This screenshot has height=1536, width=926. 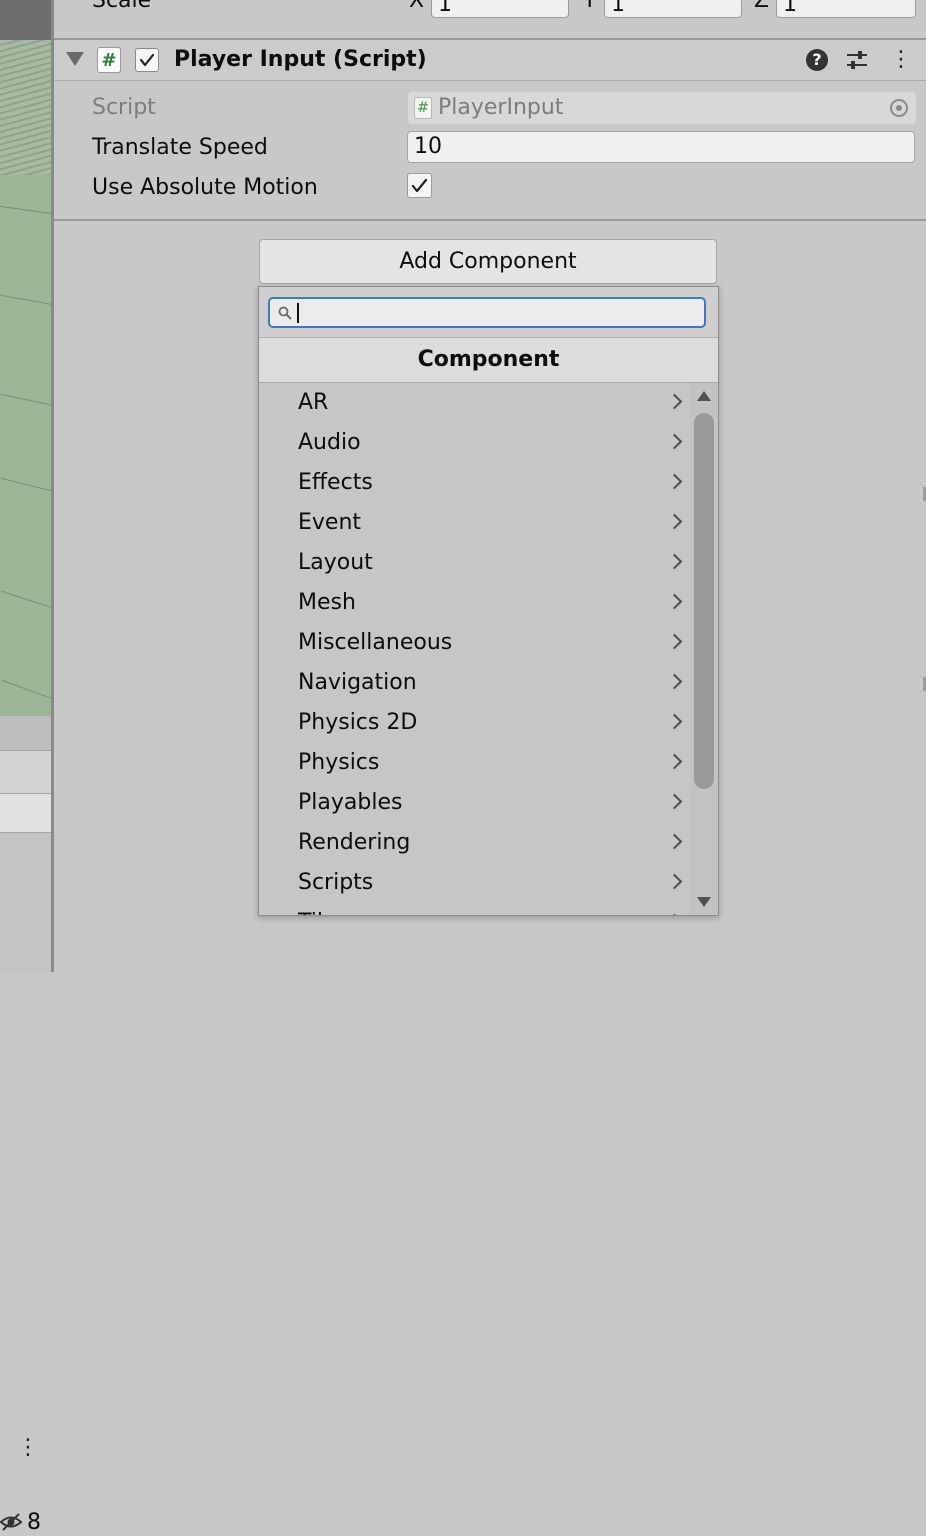 What do you see at coordinates (417, 6) in the screenshot?
I see `scale-x-label: X` at bounding box center [417, 6].